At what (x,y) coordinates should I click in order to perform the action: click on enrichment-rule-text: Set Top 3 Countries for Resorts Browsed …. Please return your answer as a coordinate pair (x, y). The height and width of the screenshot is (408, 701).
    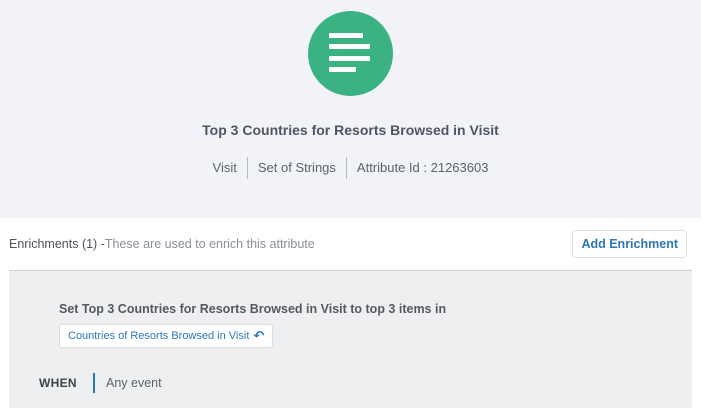
    Looking at the image, I should click on (253, 309).